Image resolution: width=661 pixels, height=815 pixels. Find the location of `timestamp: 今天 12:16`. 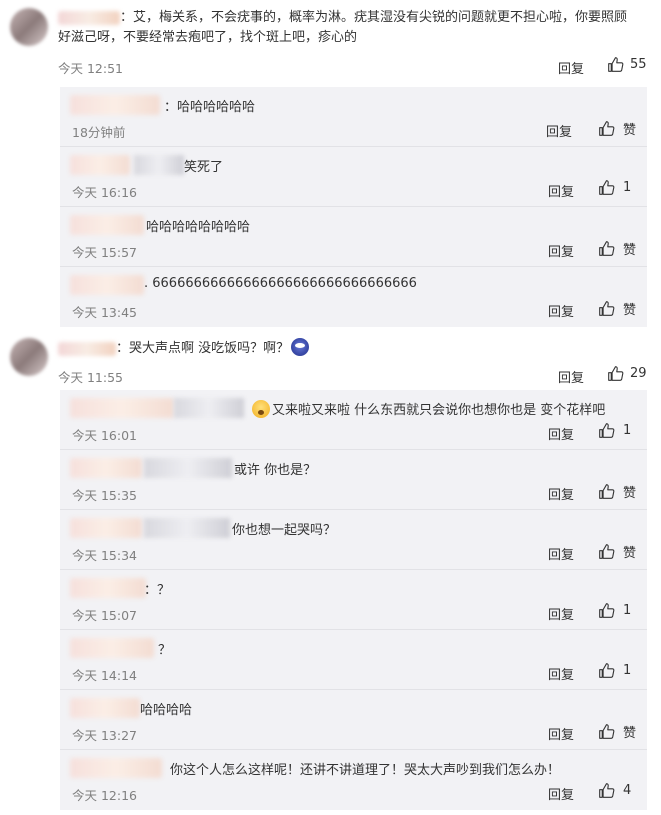

timestamp: 今天 12:16 is located at coordinates (104, 795).